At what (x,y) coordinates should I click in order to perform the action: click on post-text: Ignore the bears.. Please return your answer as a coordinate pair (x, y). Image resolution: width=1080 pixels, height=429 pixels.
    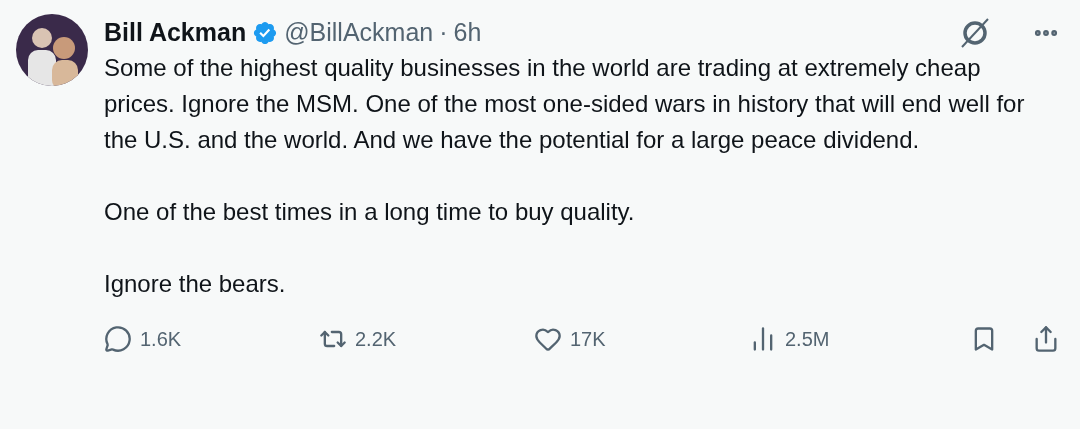
    Looking at the image, I should click on (195, 284).